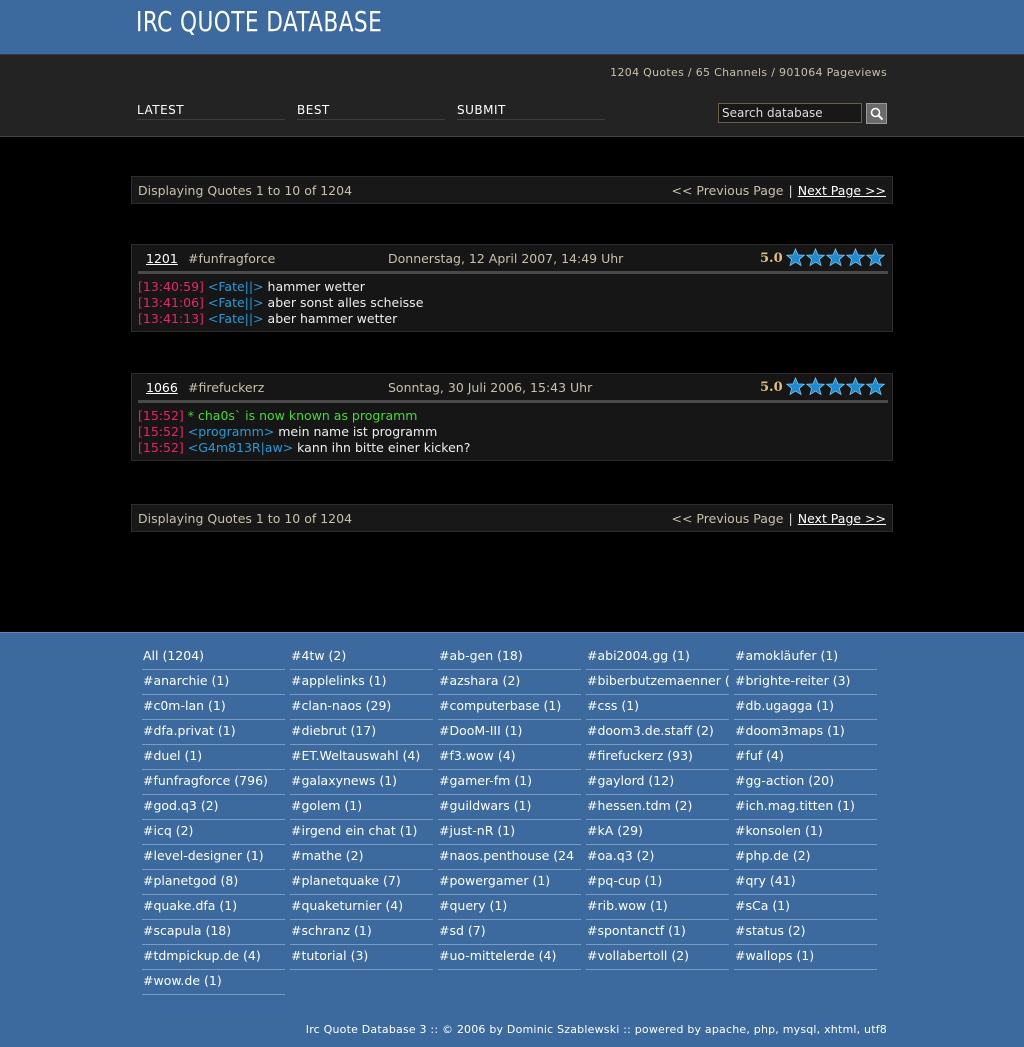 The image size is (1024, 1047). I want to click on channel-link: #icq (2), so click(213, 832).